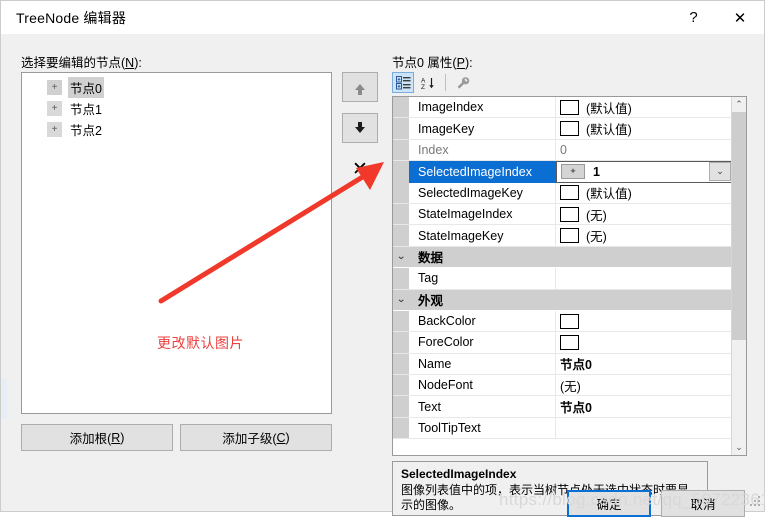 This screenshot has width=765, height=518. What do you see at coordinates (360, 89) in the screenshot?
I see `arrow-up-icon` at bounding box center [360, 89].